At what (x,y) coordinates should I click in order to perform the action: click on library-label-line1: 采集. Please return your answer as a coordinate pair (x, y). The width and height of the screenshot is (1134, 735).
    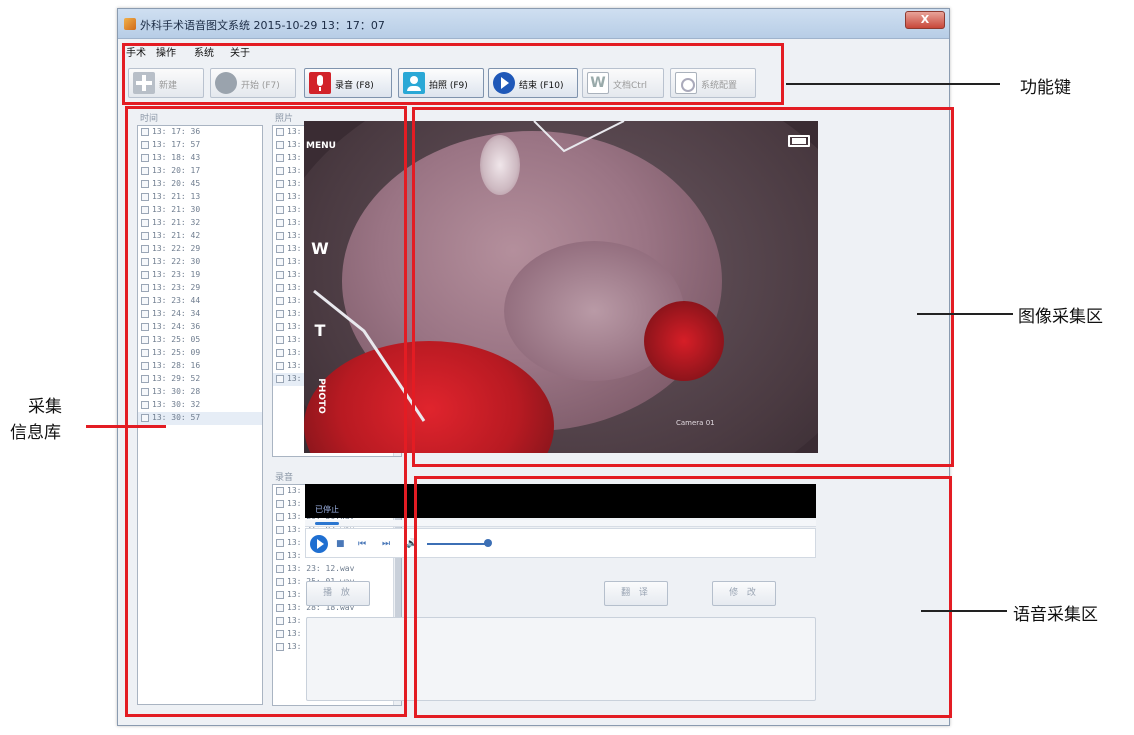
    Looking at the image, I should click on (45, 407).